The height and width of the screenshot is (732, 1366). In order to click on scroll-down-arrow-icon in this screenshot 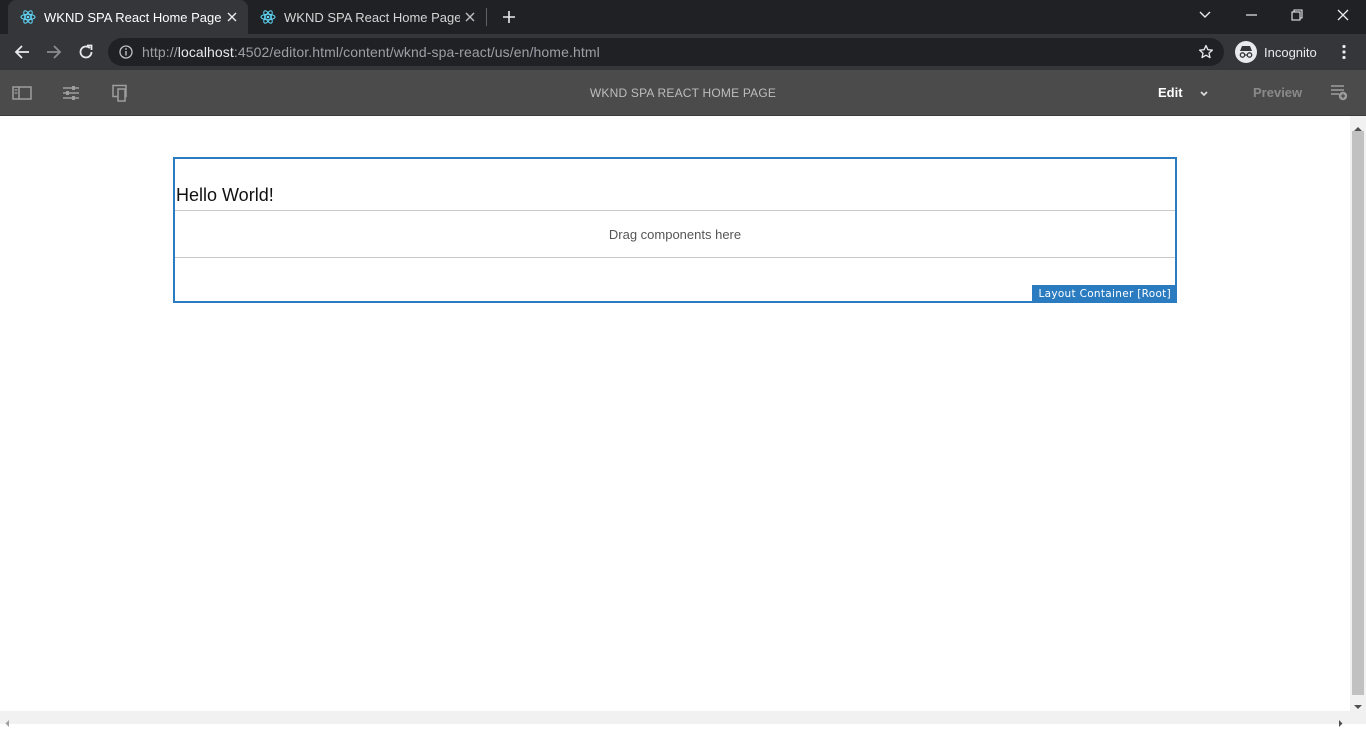, I will do `click(1358, 703)`.